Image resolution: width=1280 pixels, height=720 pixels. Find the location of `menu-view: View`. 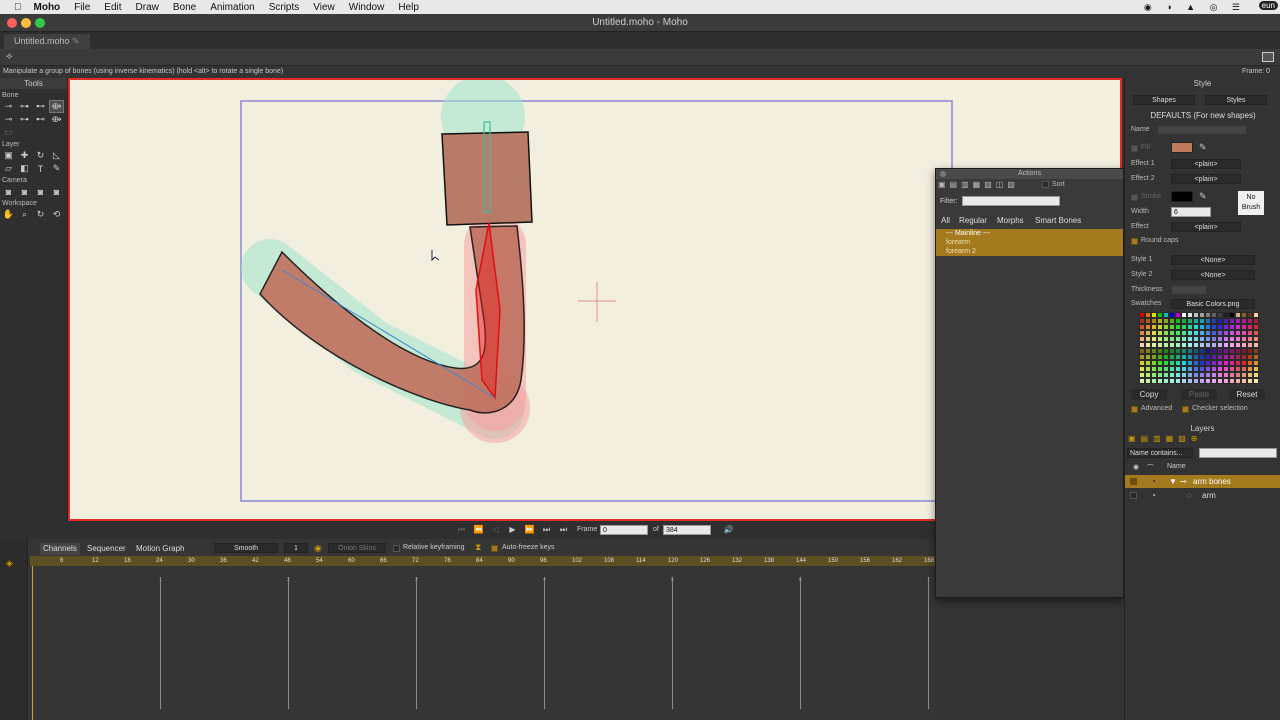

menu-view: View is located at coordinates (324, 7).